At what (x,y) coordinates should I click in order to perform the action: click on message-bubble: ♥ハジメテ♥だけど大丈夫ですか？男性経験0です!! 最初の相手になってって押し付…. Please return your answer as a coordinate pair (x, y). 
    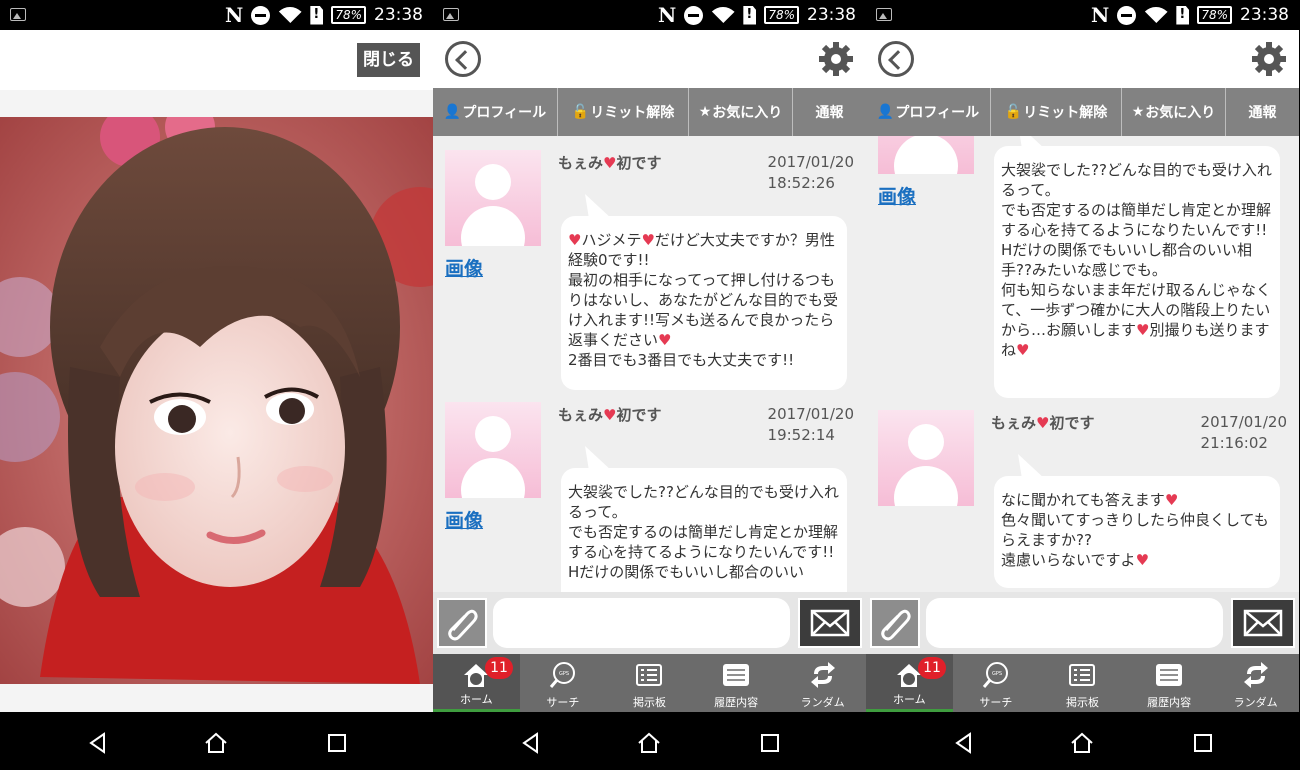
    Looking at the image, I should click on (704, 303).